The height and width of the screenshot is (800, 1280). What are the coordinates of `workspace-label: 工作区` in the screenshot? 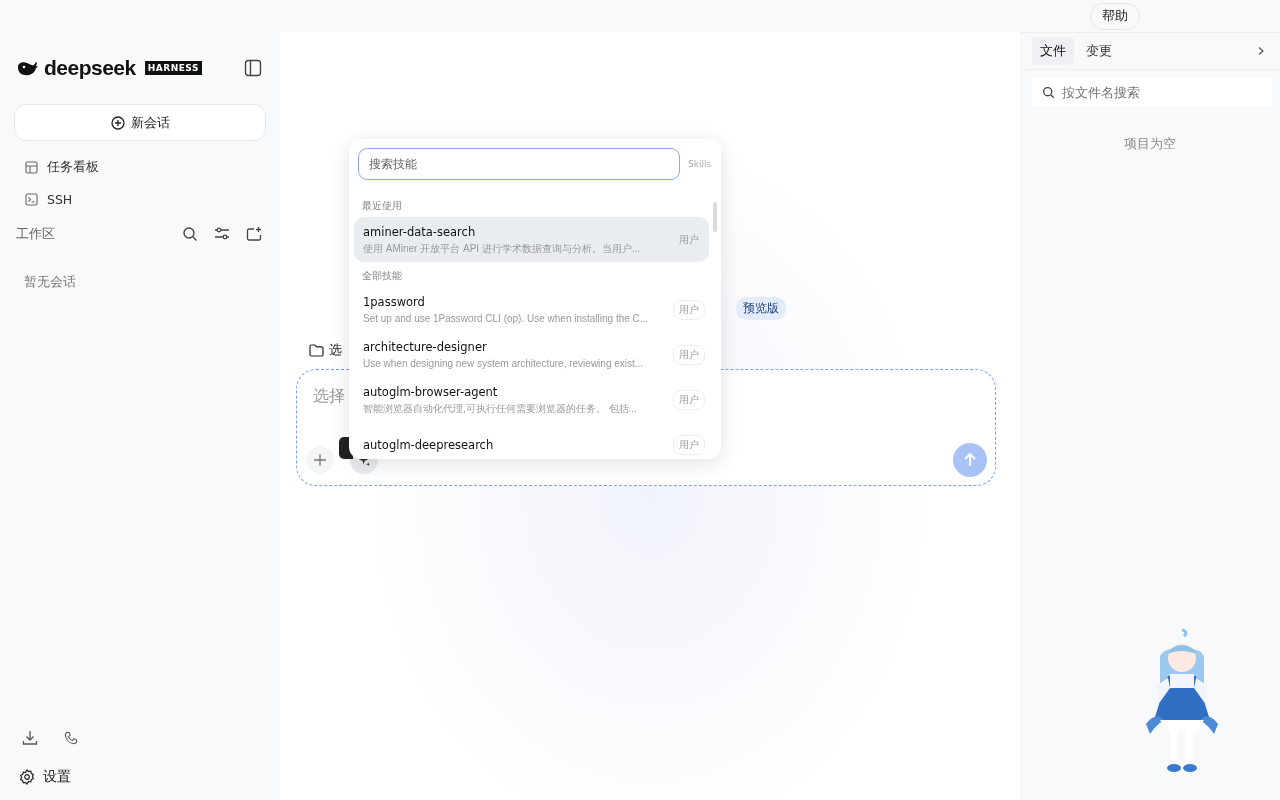 It's located at (35, 234).